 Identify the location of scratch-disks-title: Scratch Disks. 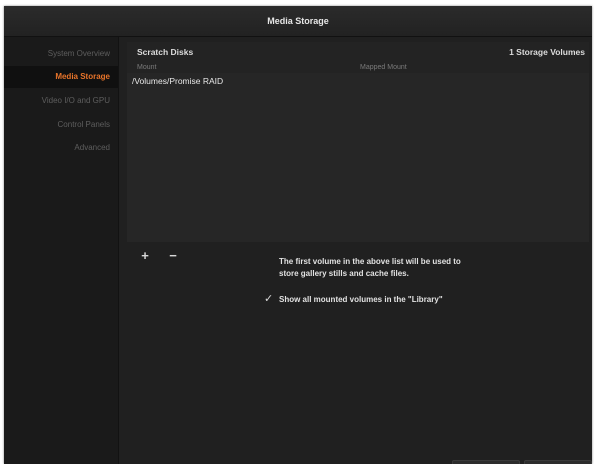
(165, 52).